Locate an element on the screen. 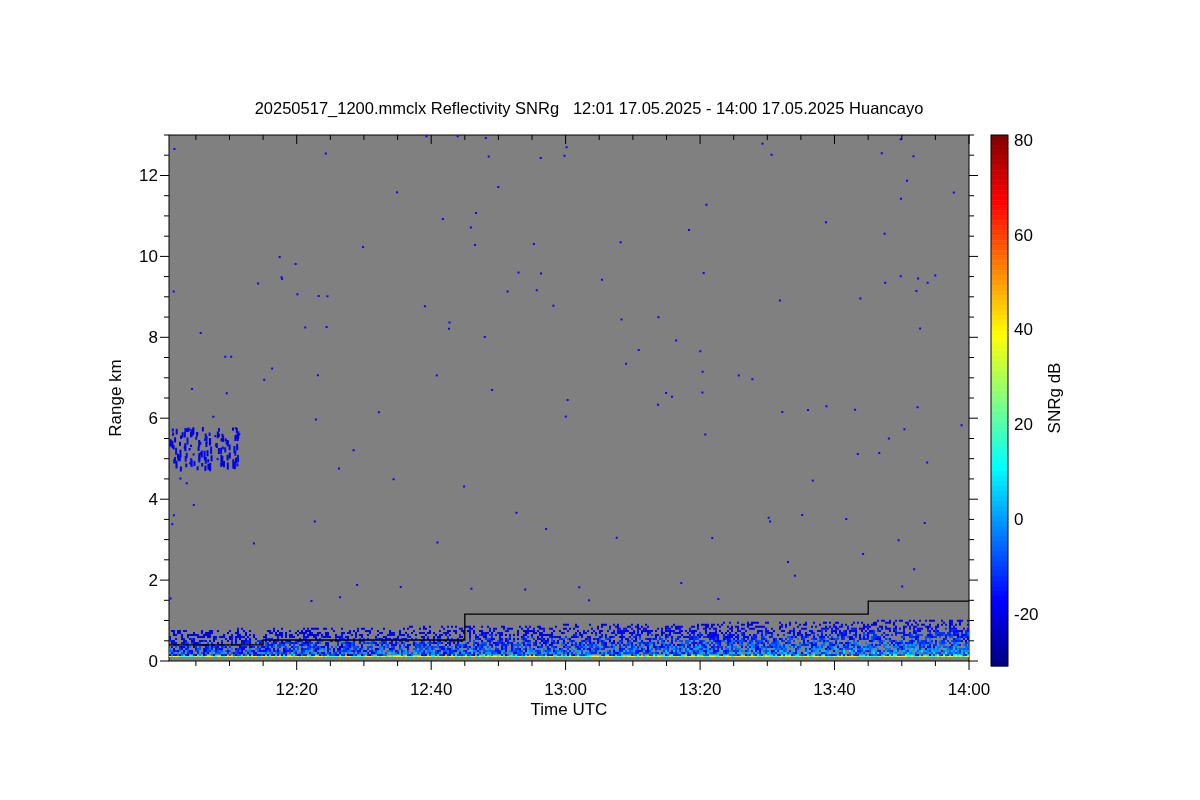 Image resolution: width=1200 pixels, height=800 pixels. tick-label: 12 is located at coordinates (148, 176).